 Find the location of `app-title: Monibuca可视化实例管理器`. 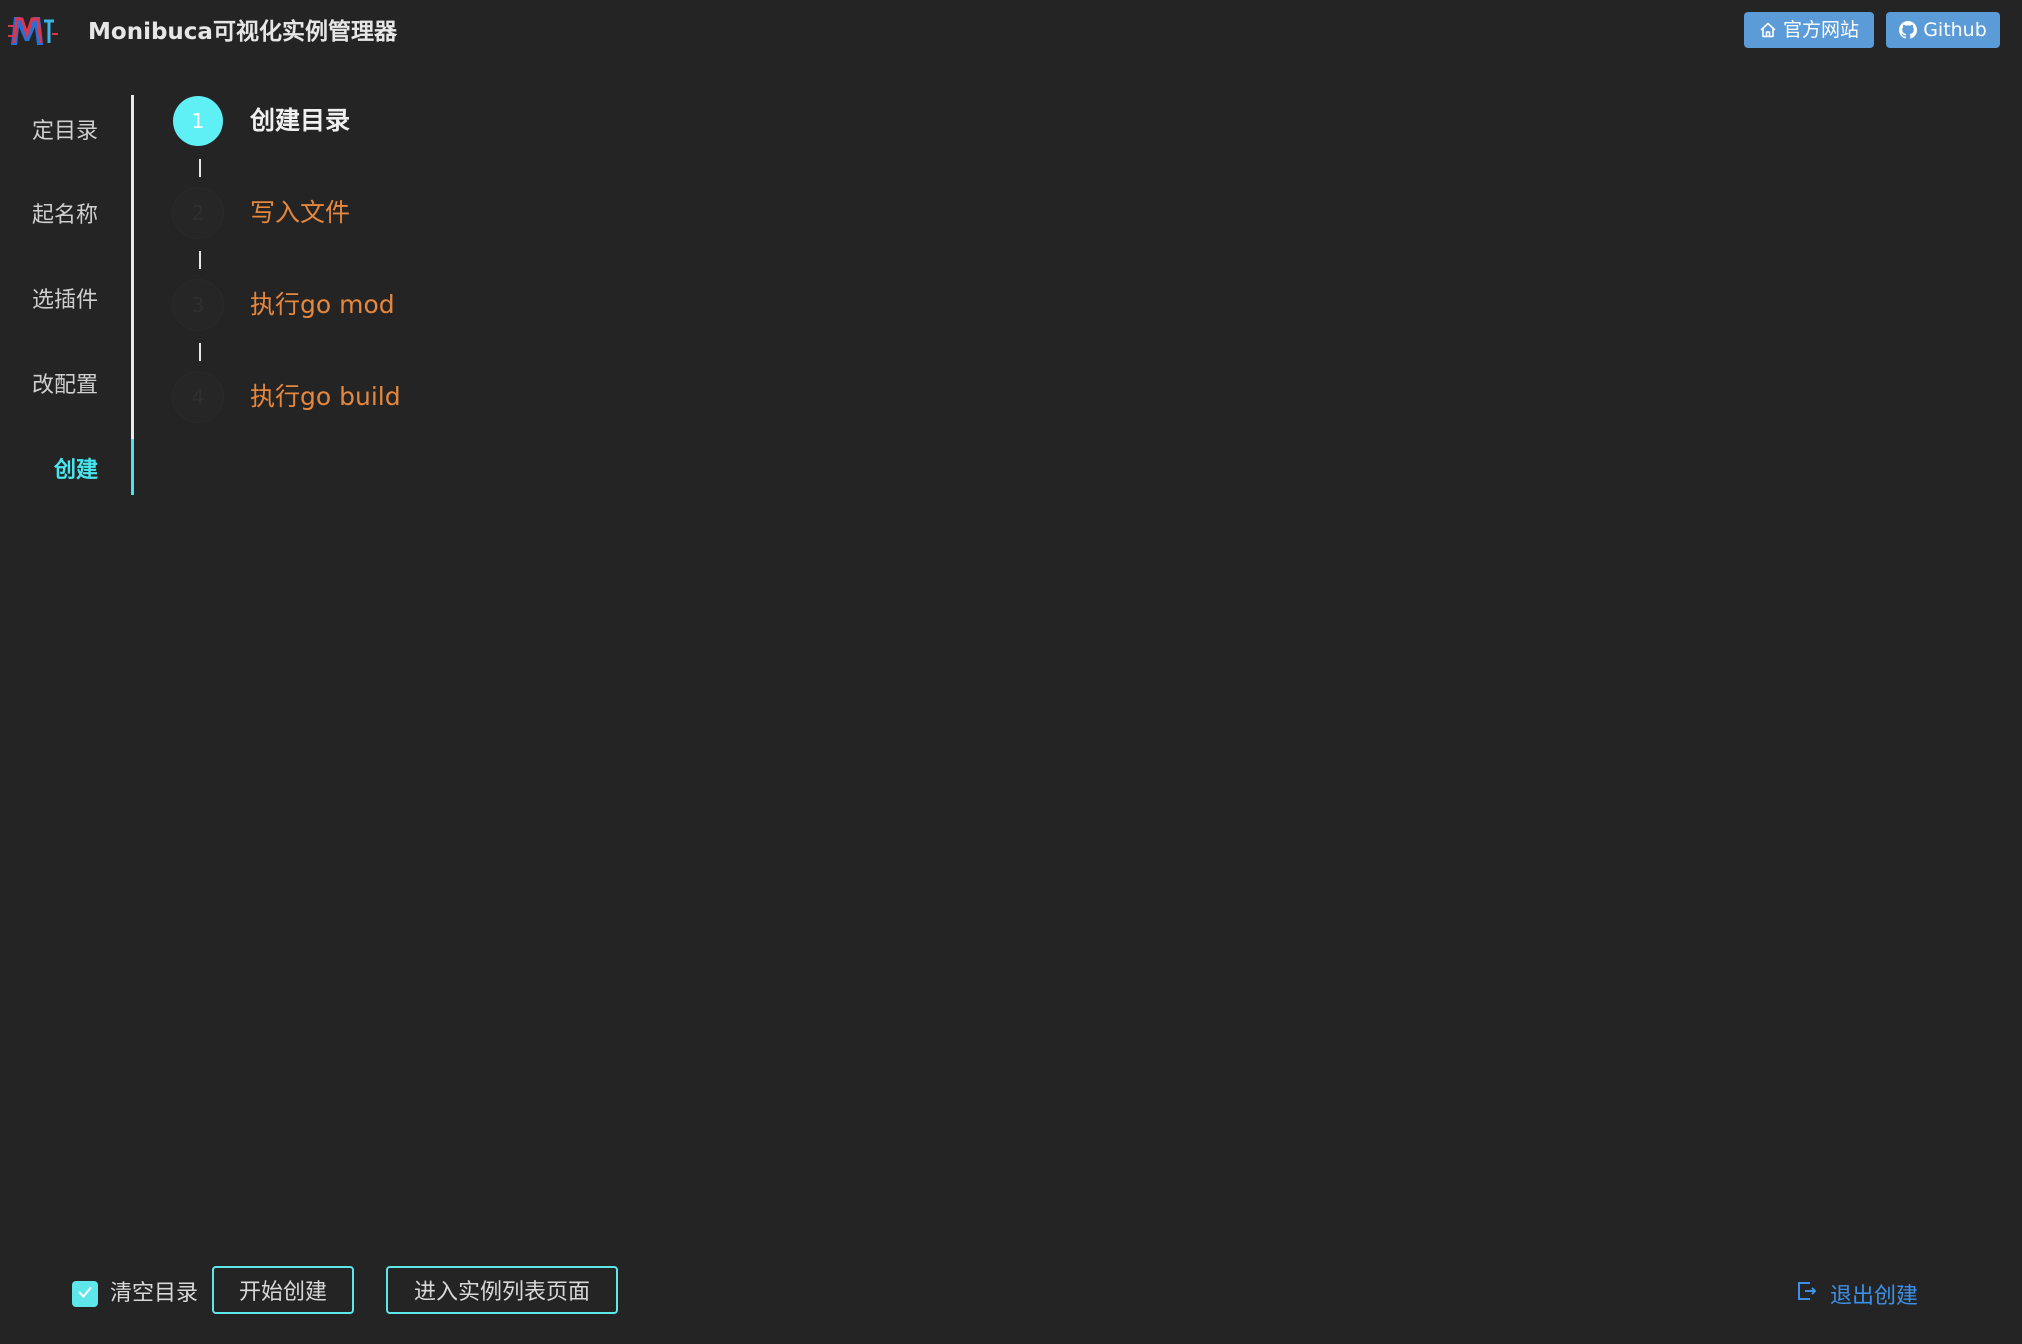

app-title: Monibuca可视化实例管理器 is located at coordinates (242, 32).